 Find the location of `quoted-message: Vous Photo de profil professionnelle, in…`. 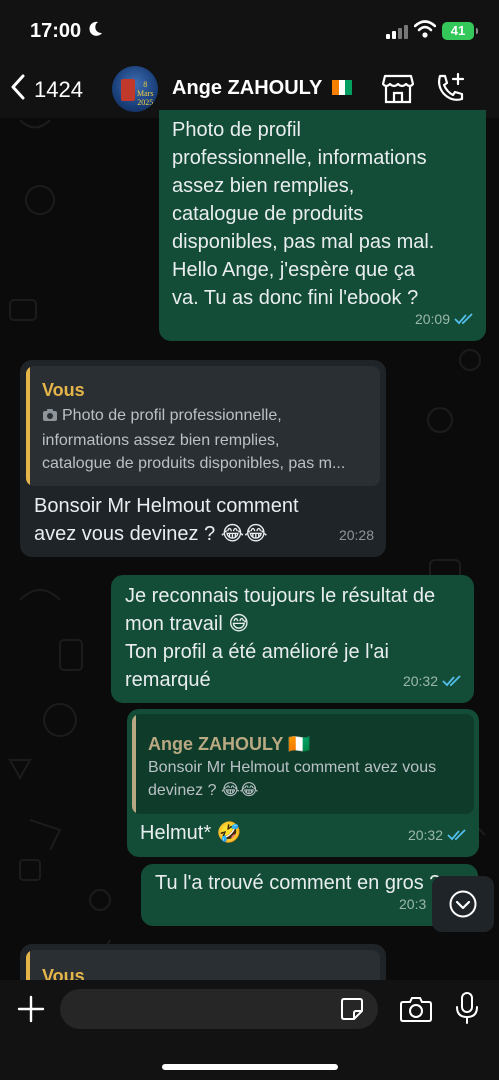

quoted-message: Vous Photo de profil professionnelle, in… is located at coordinates (203, 426).